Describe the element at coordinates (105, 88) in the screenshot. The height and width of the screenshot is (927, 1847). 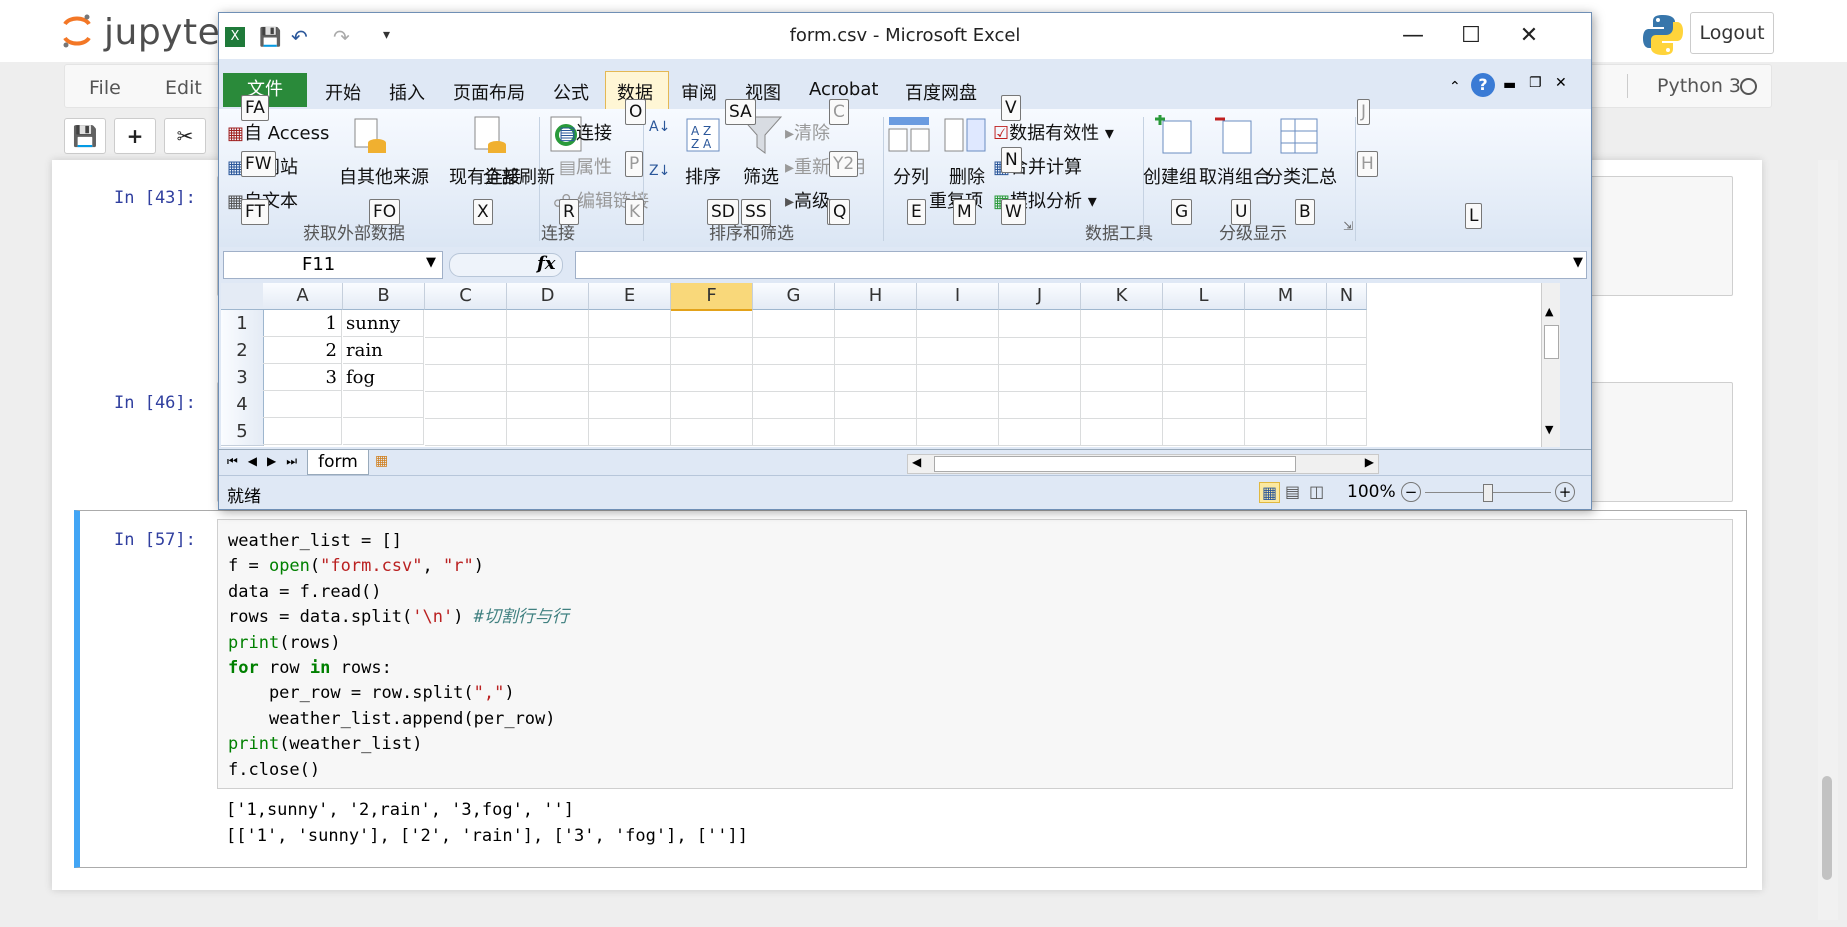
I see `menu-file: File` at that location.